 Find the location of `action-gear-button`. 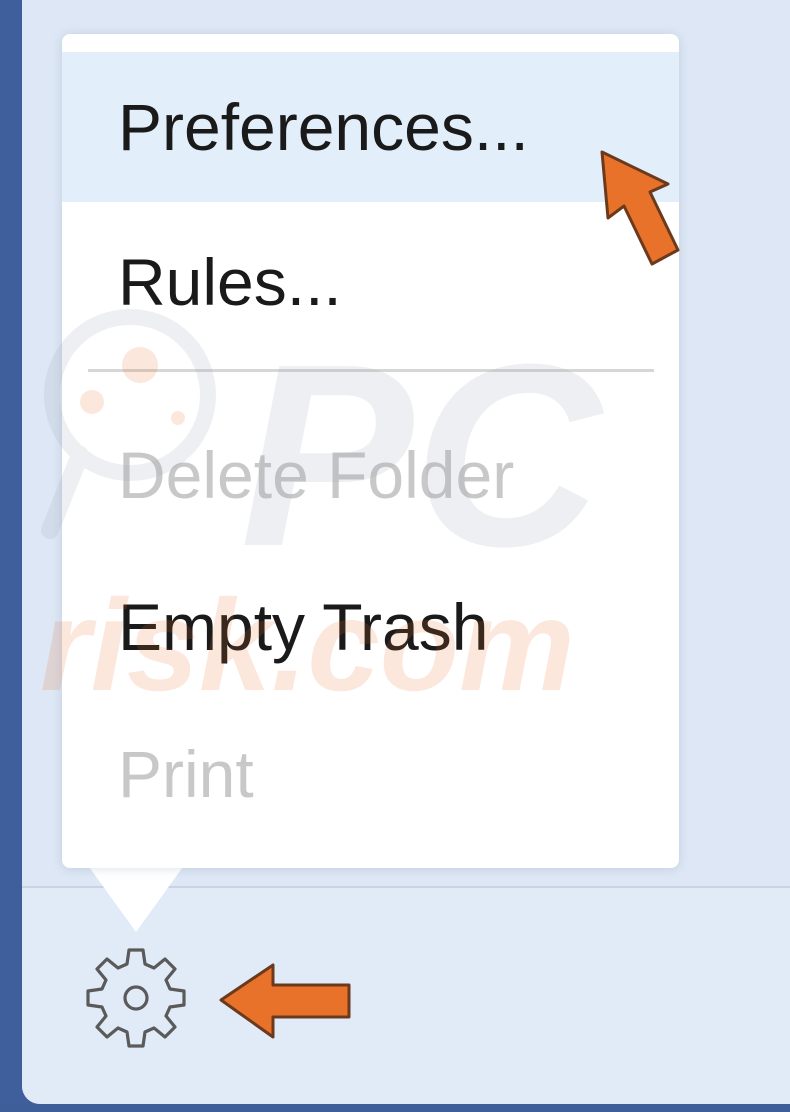

action-gear-button is located at coordinates (136, 998).